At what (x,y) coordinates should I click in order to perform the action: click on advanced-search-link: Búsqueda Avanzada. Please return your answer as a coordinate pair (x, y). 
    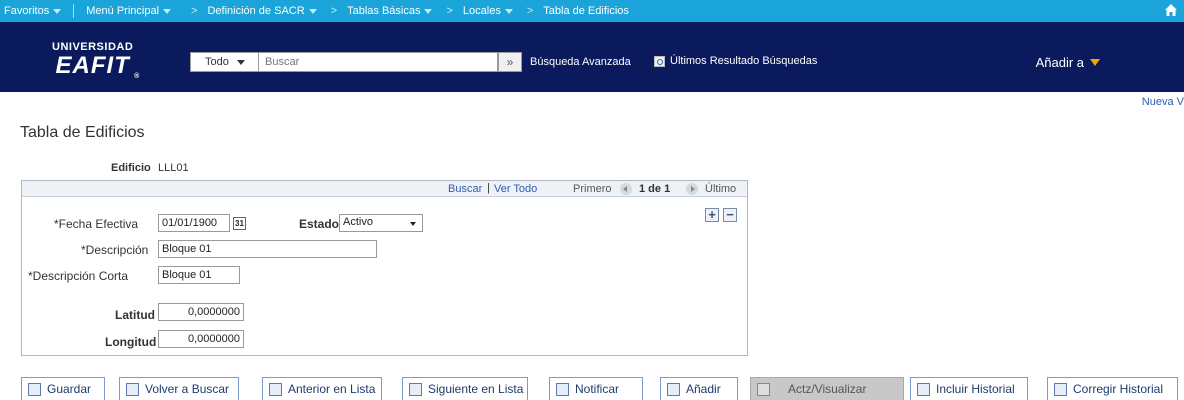
    Looking at the image, I should click on (580, 62).